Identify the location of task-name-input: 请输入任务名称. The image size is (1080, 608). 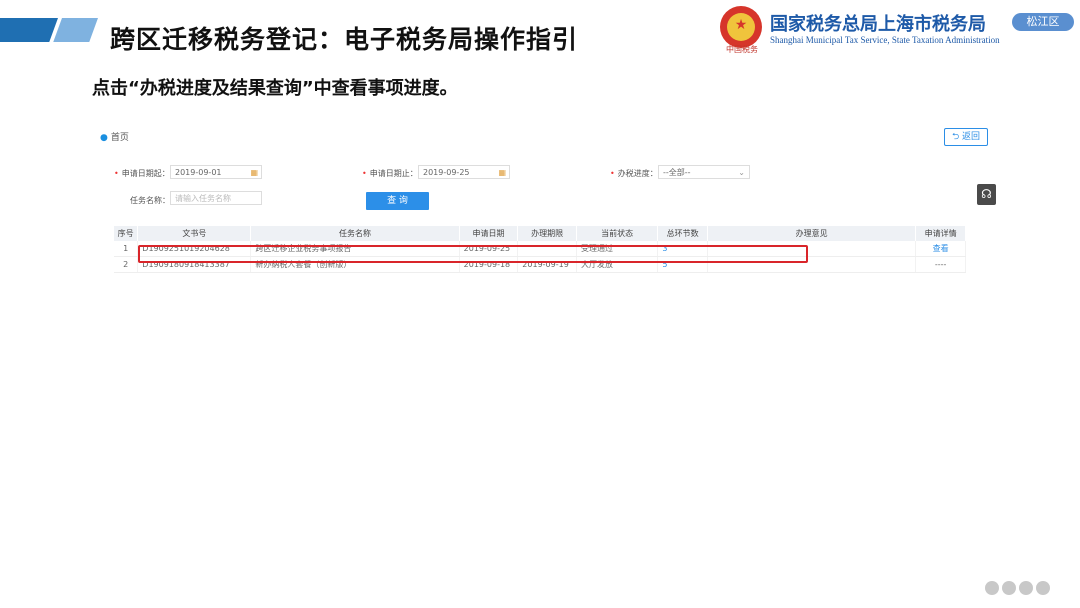
(216, 198).